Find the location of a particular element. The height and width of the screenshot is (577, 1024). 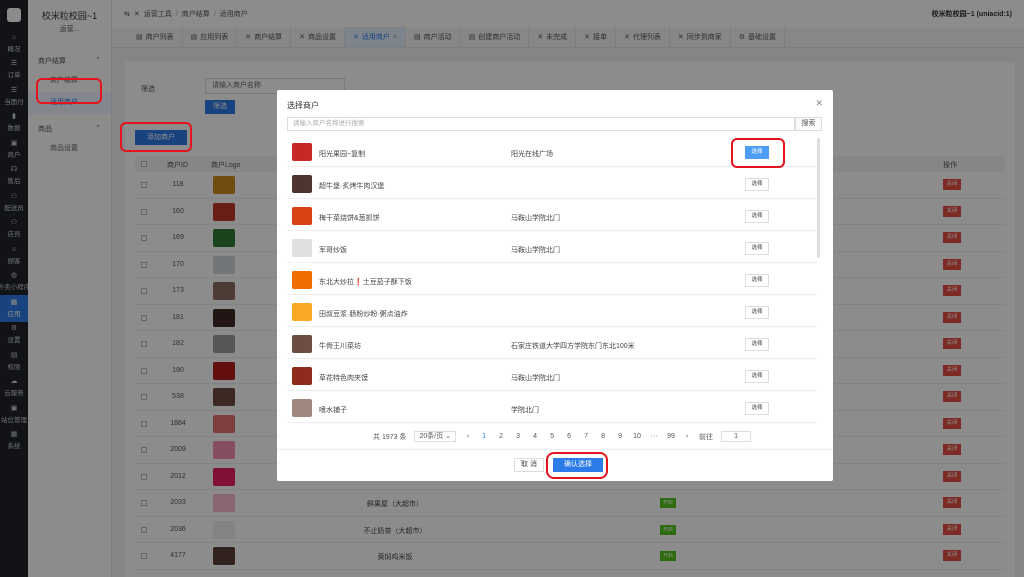

page-size-select: 20条/页 ⌄ is located at coordinates (435, 436).